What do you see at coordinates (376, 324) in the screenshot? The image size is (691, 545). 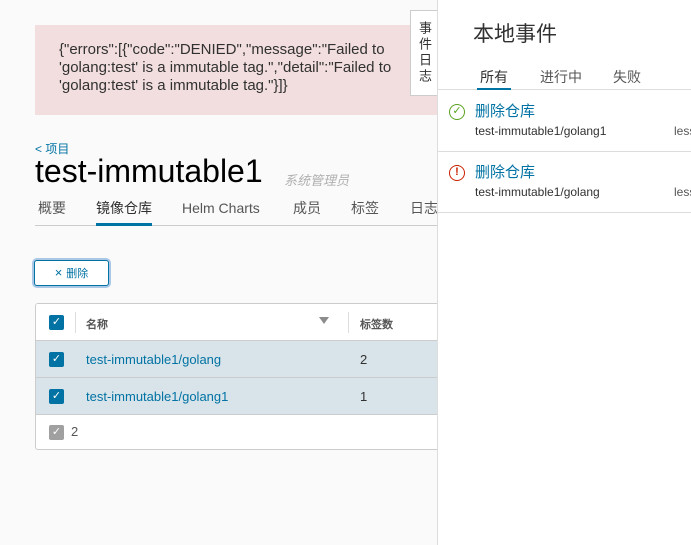 I see `column-header-tag-count: 标签数` at bounding box center [376, 324].